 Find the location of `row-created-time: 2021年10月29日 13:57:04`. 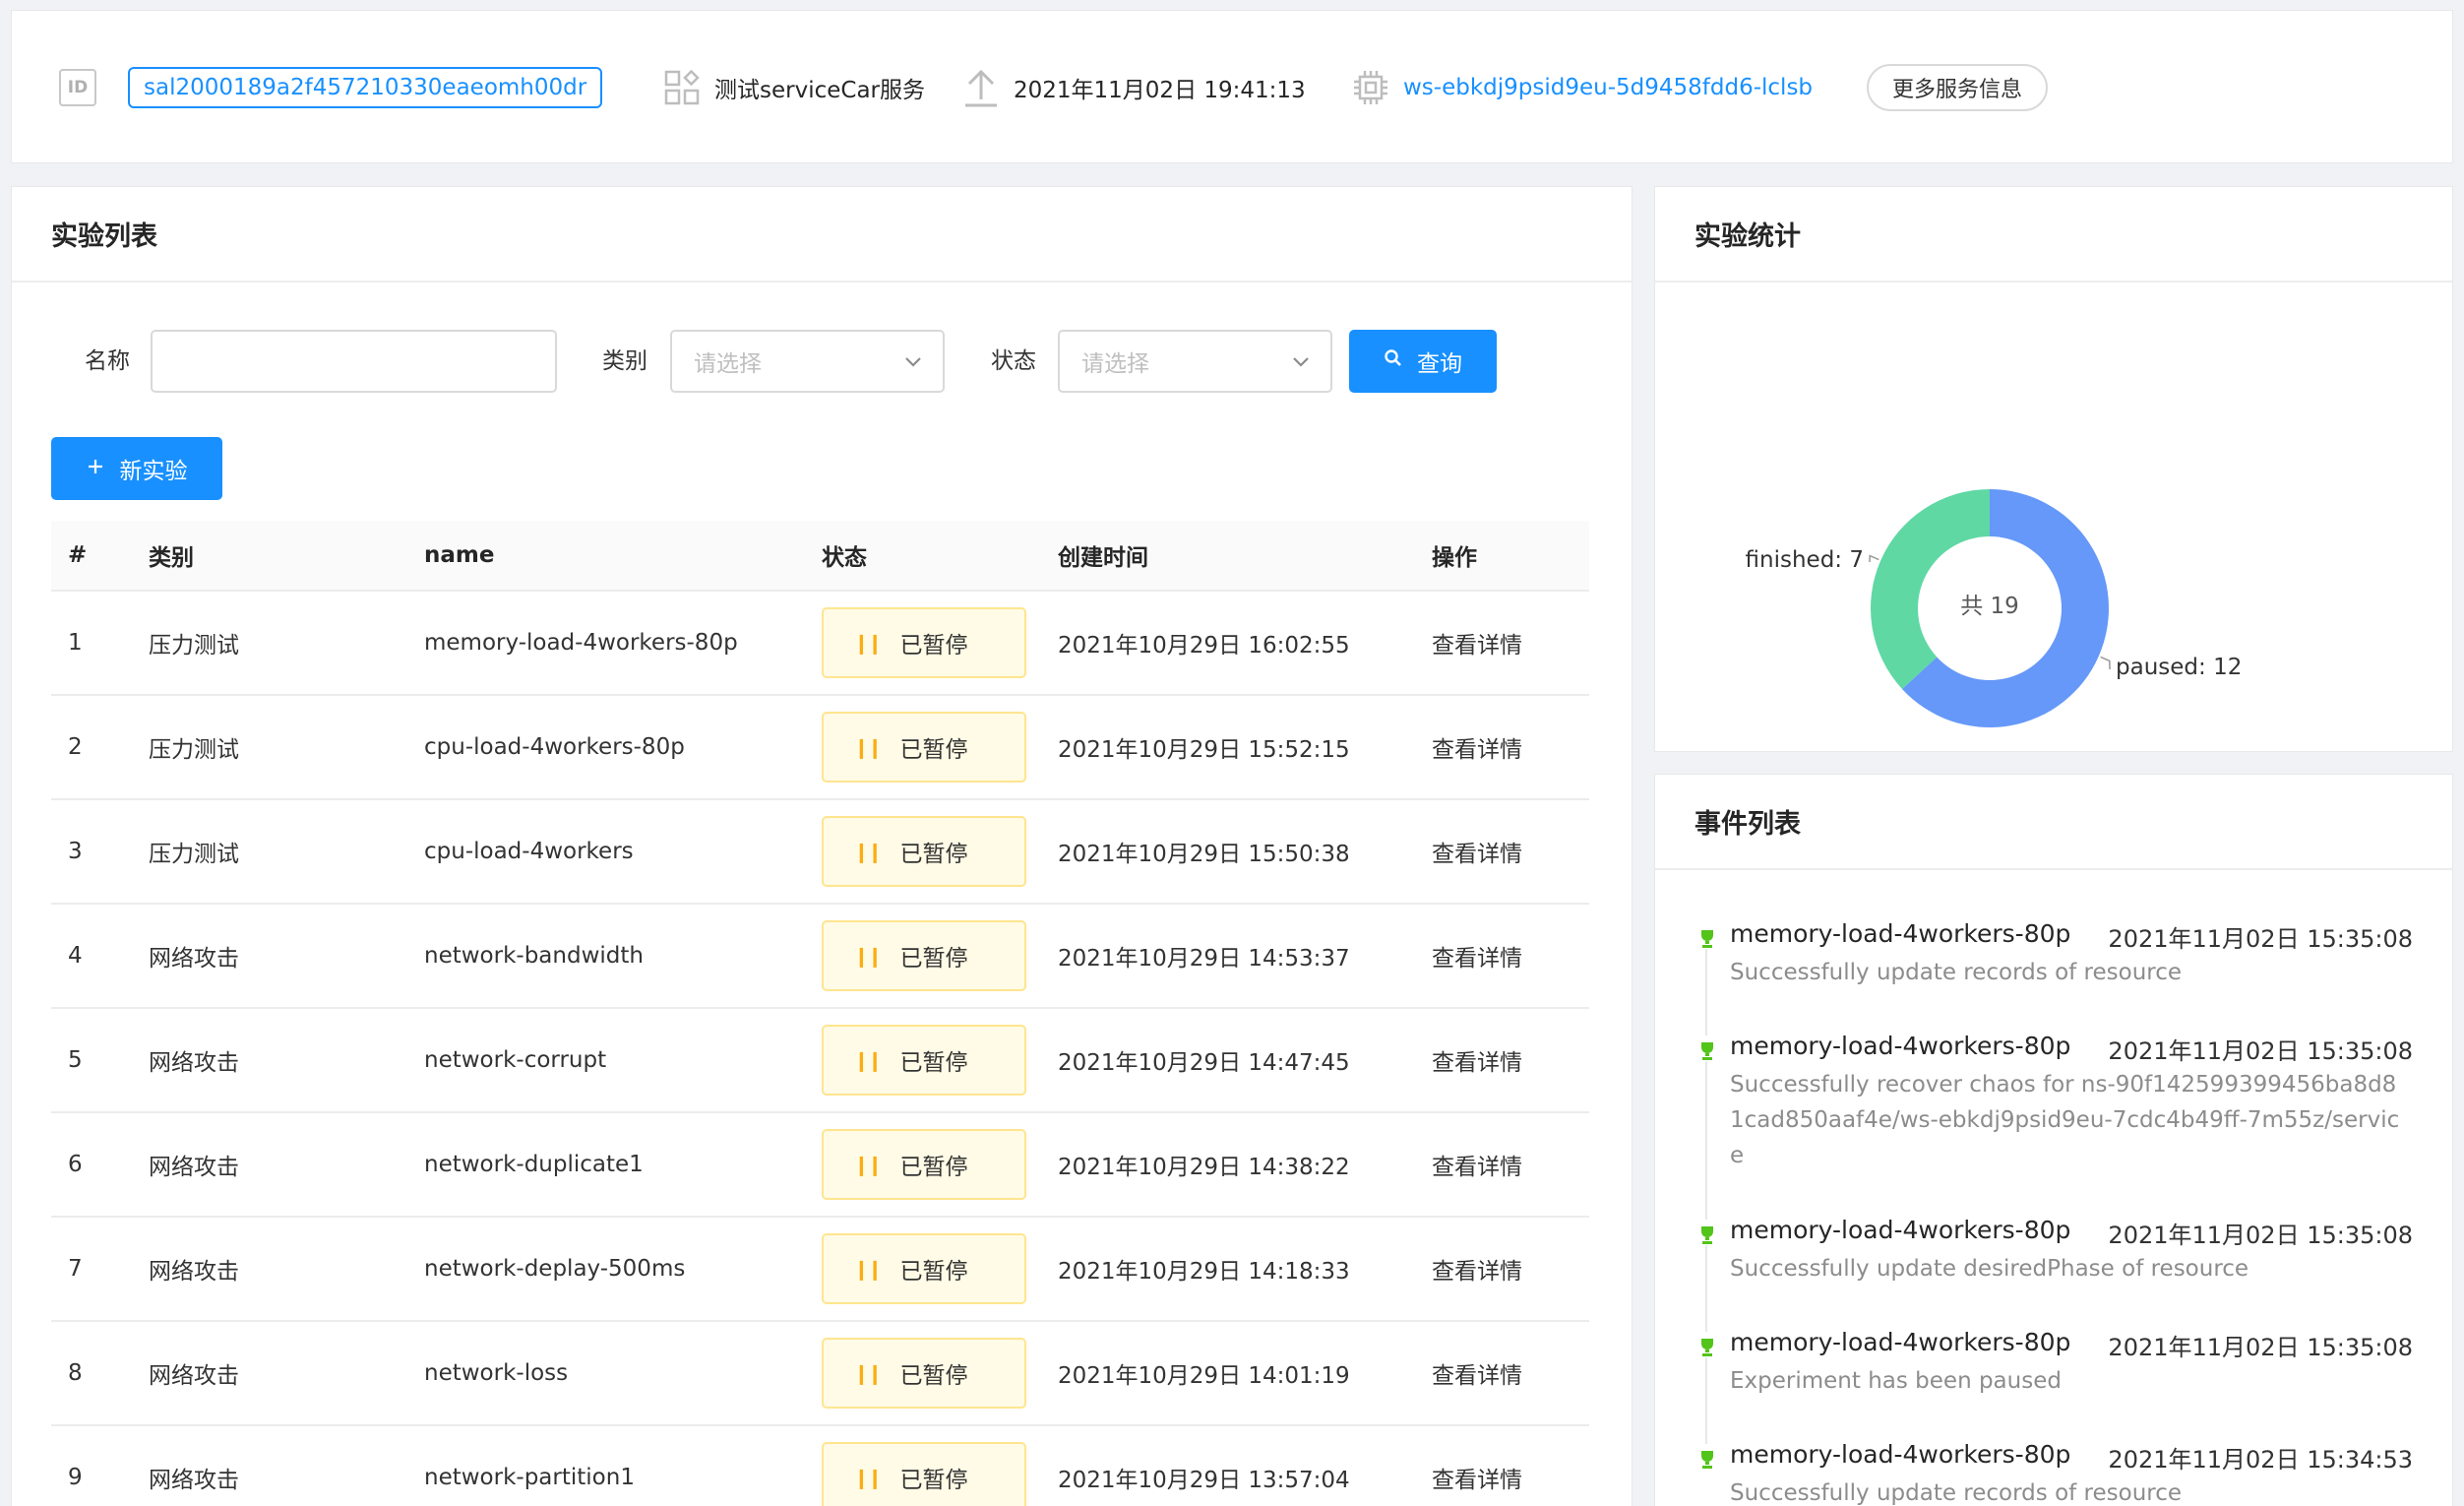

row-created-time: 2021年10月29日 13:57:04 is located at coordinates (1245, 1465).